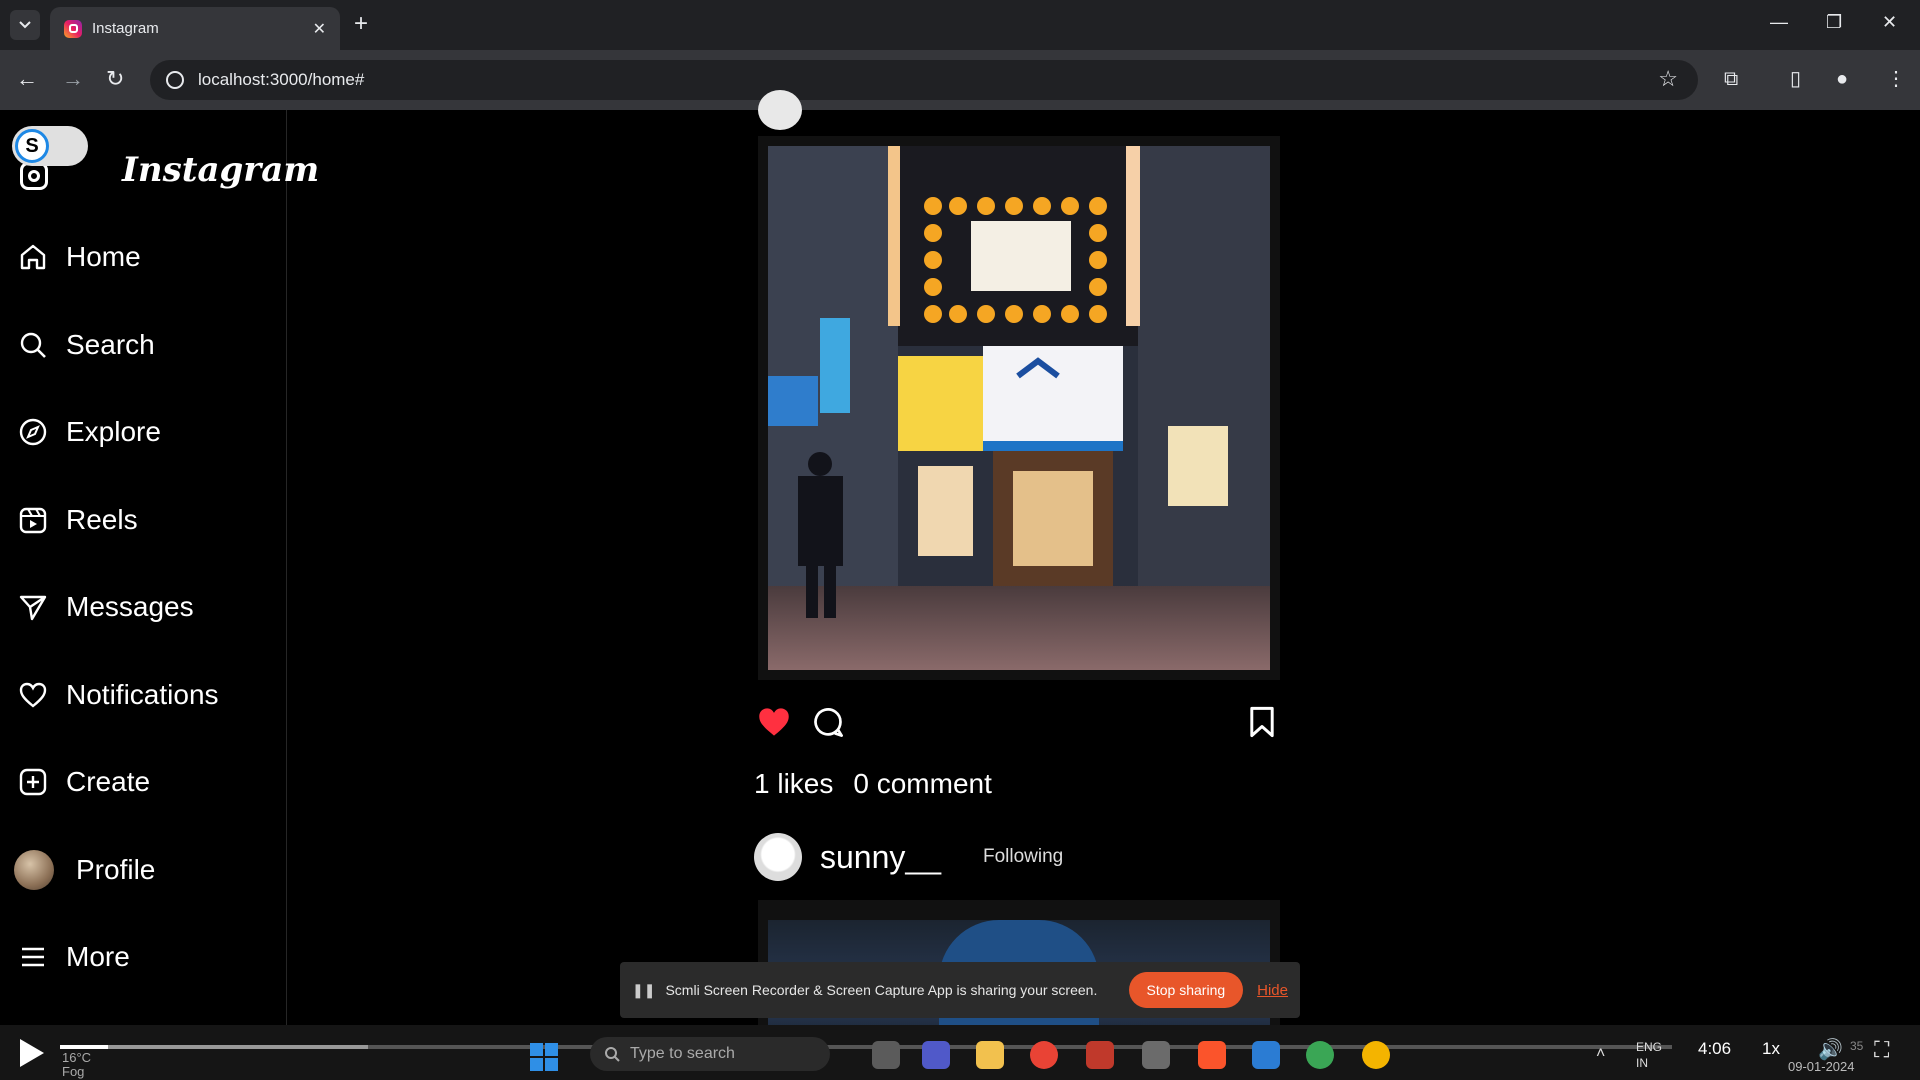  I want to click on chevron-up-icon: ˄, so click(1600, 1054).